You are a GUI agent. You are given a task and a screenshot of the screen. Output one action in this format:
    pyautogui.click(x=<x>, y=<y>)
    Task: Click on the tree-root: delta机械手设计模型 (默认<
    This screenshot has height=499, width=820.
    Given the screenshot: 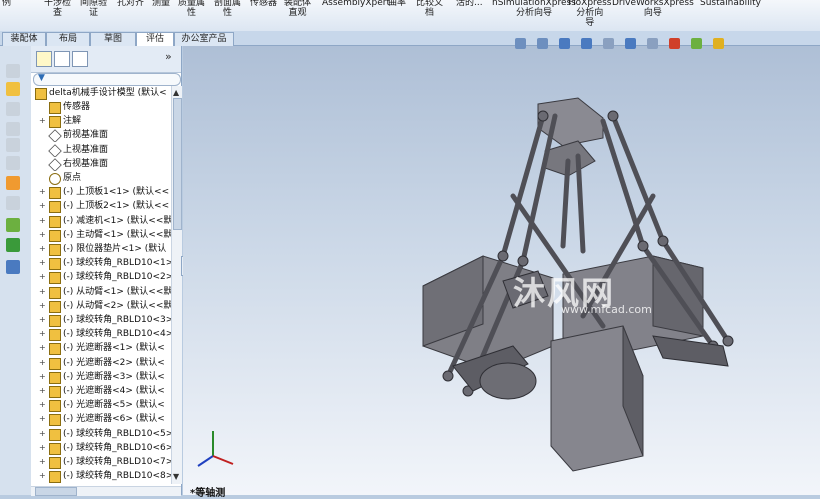 What is the action you would take?
    pyautogui.click(x=101, y=93)
    